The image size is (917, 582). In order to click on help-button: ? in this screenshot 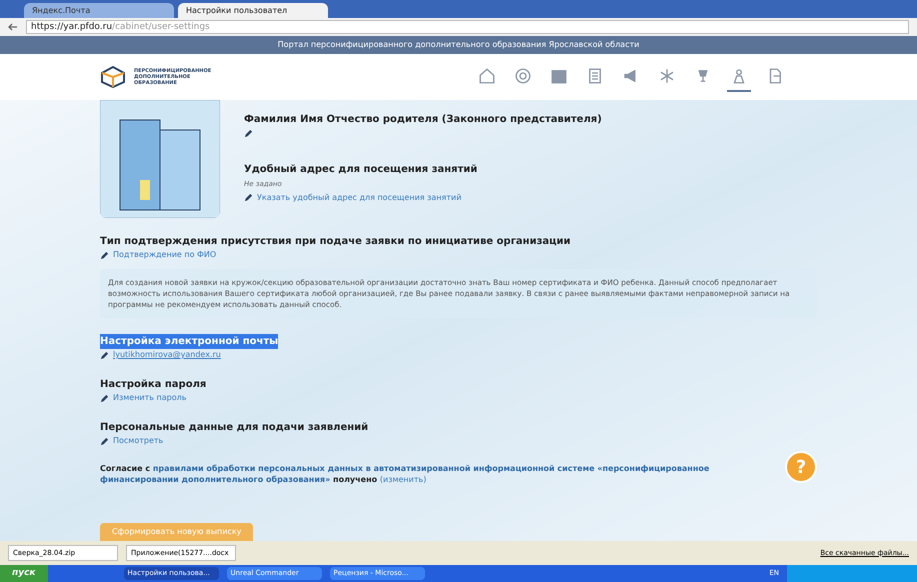, I will do `click(801, 467)`.